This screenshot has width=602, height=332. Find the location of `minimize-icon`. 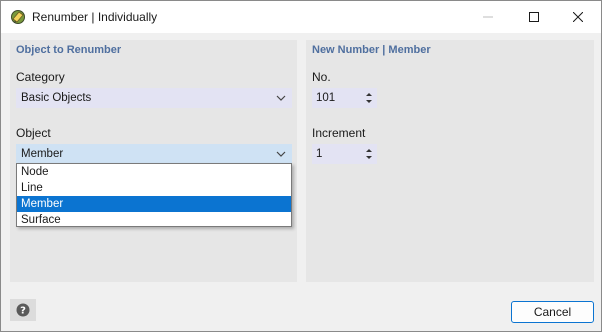

minimize-icon is located at coordinates (488, 17).